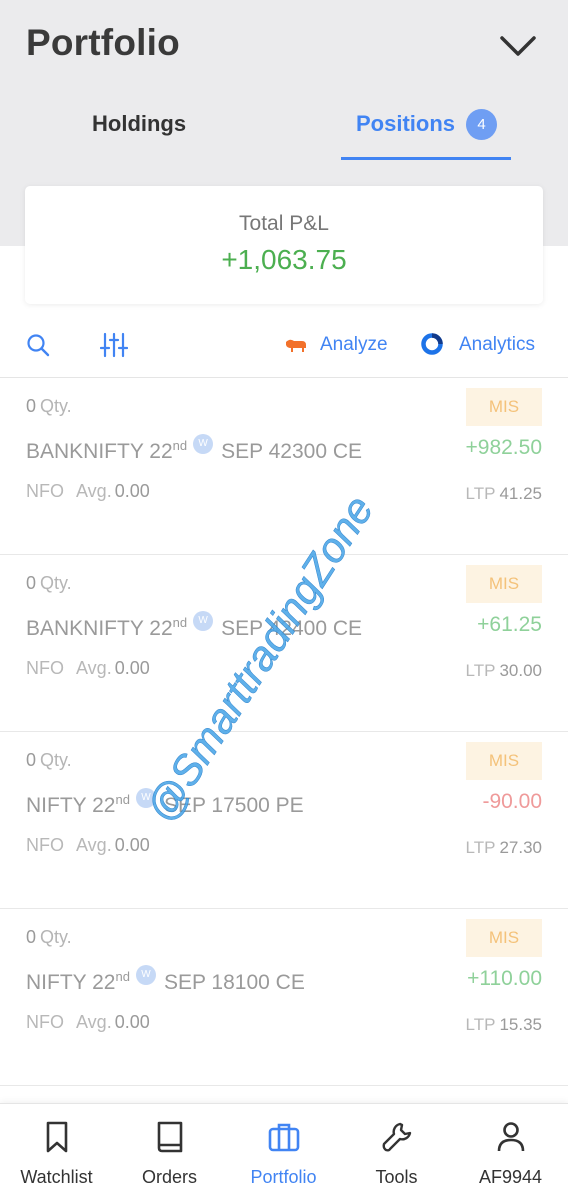 Image resolution: width=568 pixels, height=1200 pixels. Describe the element at coordinates (482, 124) in the screenshot. I see `positions-count-badge: 4` at that location.